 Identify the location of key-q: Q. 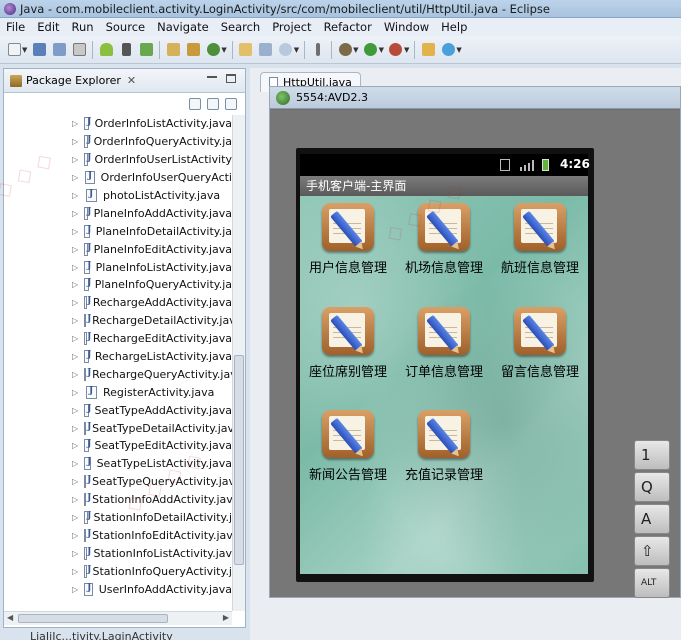
(652, 487).